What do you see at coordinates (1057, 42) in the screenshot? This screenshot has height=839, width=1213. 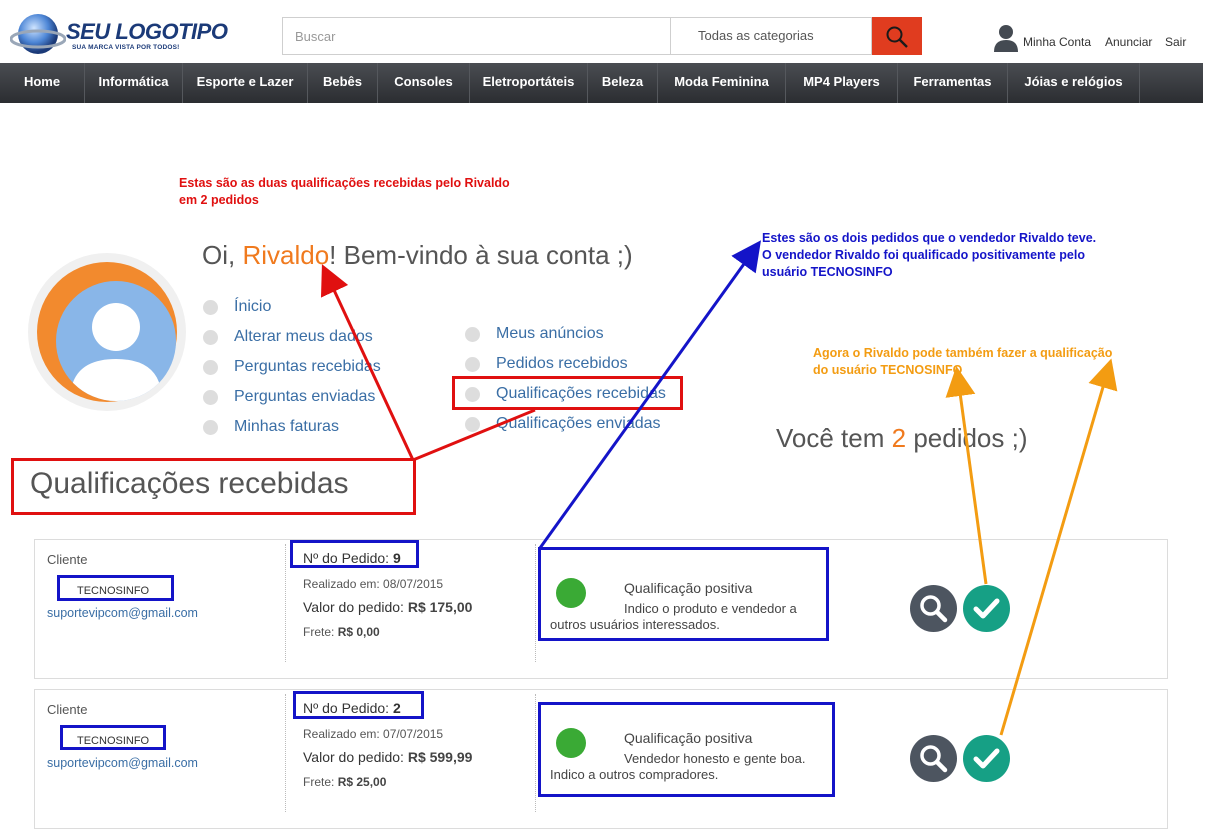 I see `my-account-link: Minha Conta` at bounding box center [1057, 42].